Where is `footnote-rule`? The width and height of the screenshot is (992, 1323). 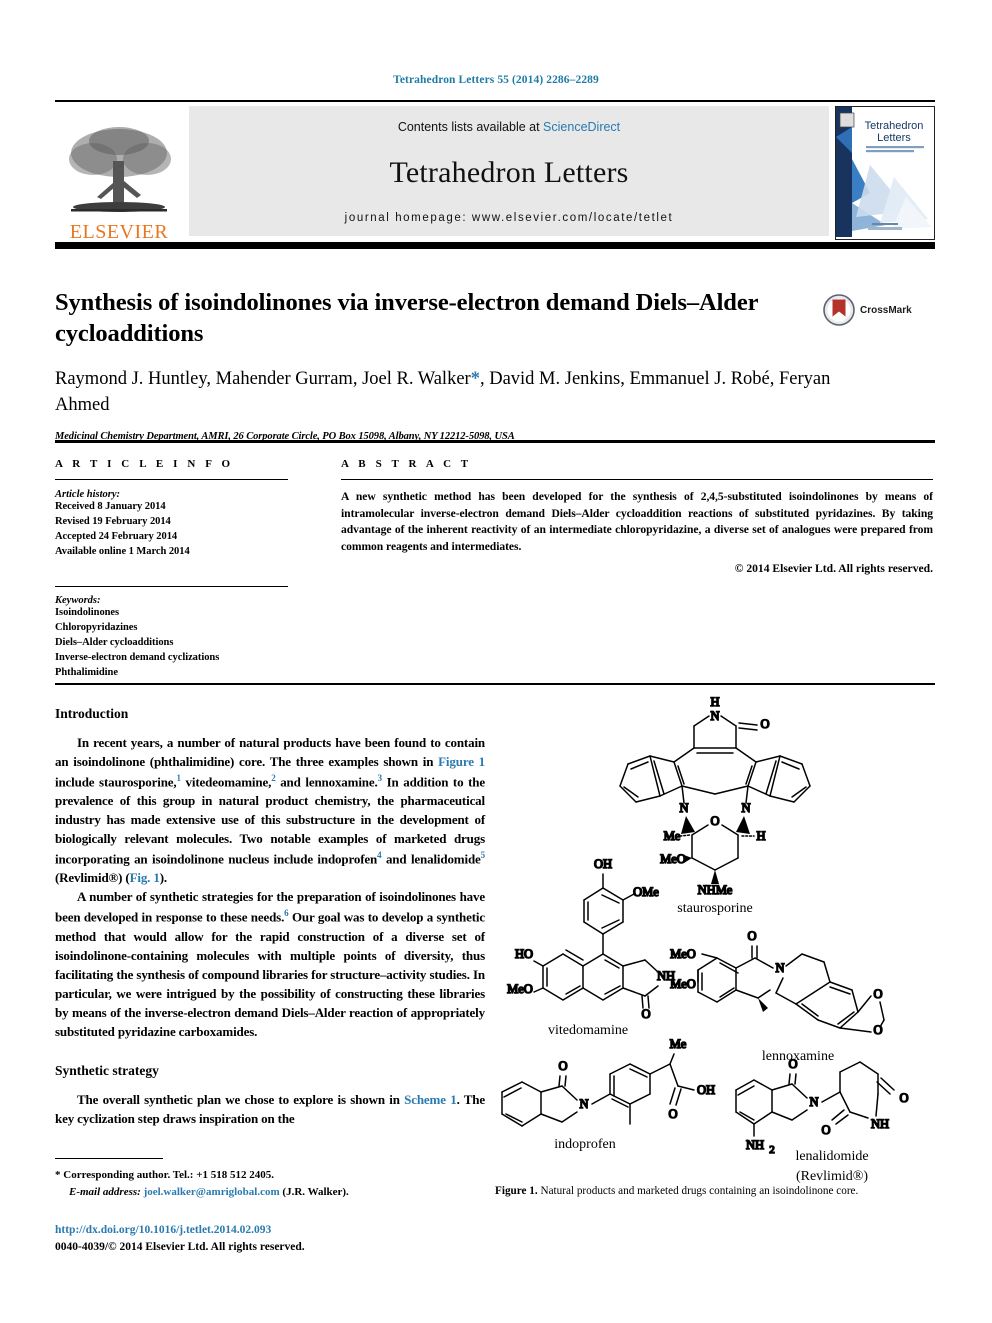 footnote-rule is located at coordinates (109, 1159).